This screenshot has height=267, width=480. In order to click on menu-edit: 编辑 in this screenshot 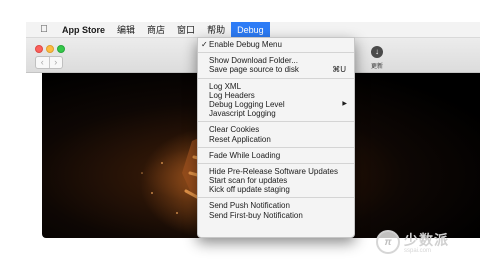, I will do `click(126, 30)`.